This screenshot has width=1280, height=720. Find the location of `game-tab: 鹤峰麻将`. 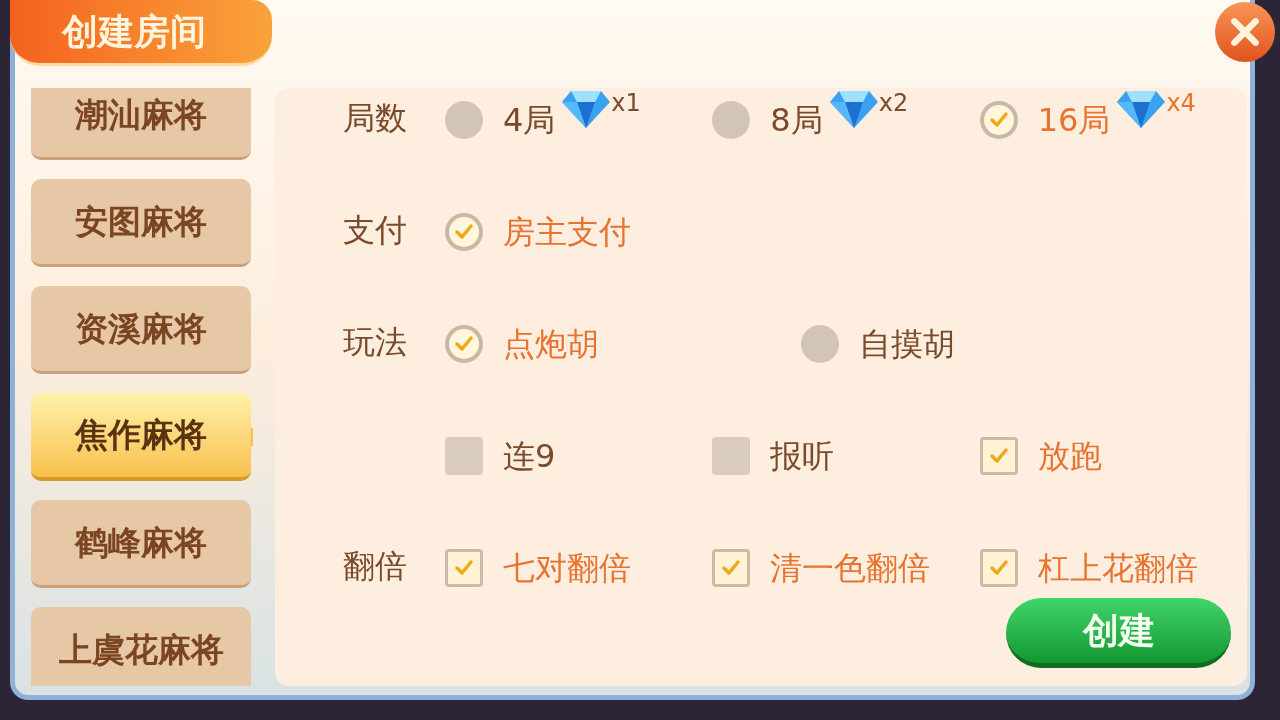

game-tab: 鹤峰麻将 is located at coordinates (141, 544).